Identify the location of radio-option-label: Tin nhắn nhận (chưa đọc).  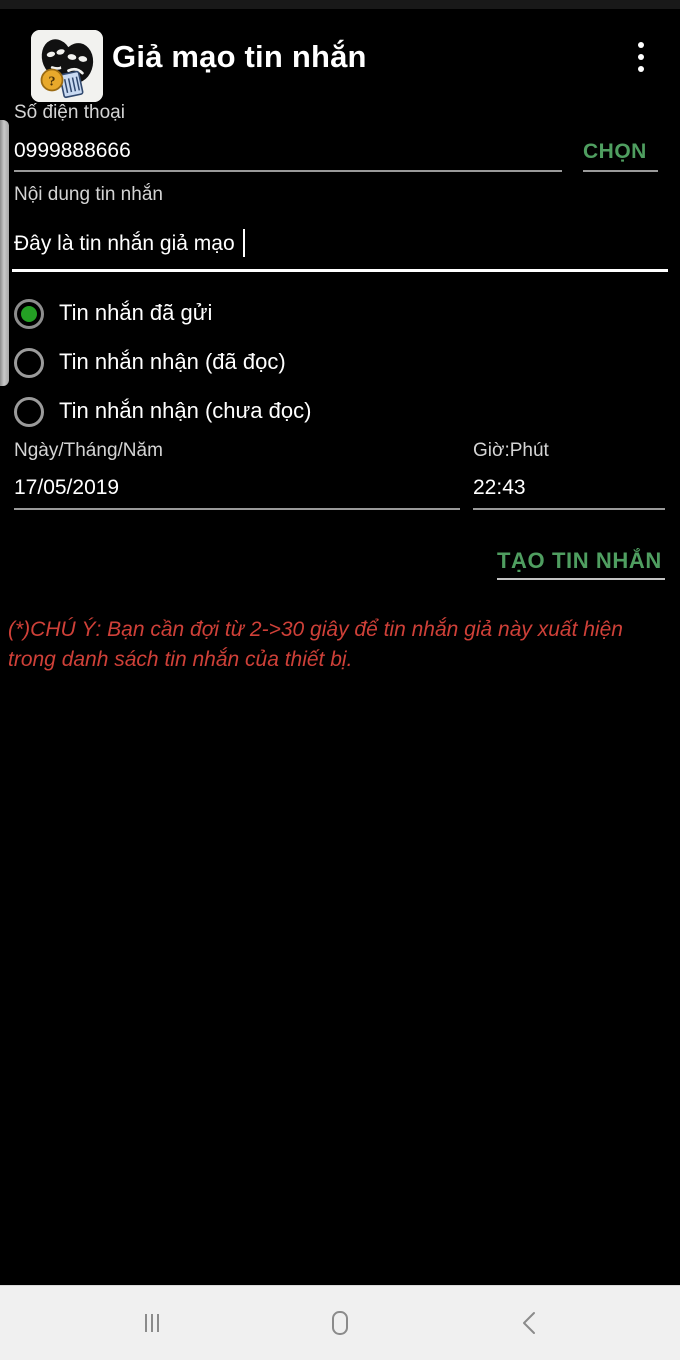
(185, 410).